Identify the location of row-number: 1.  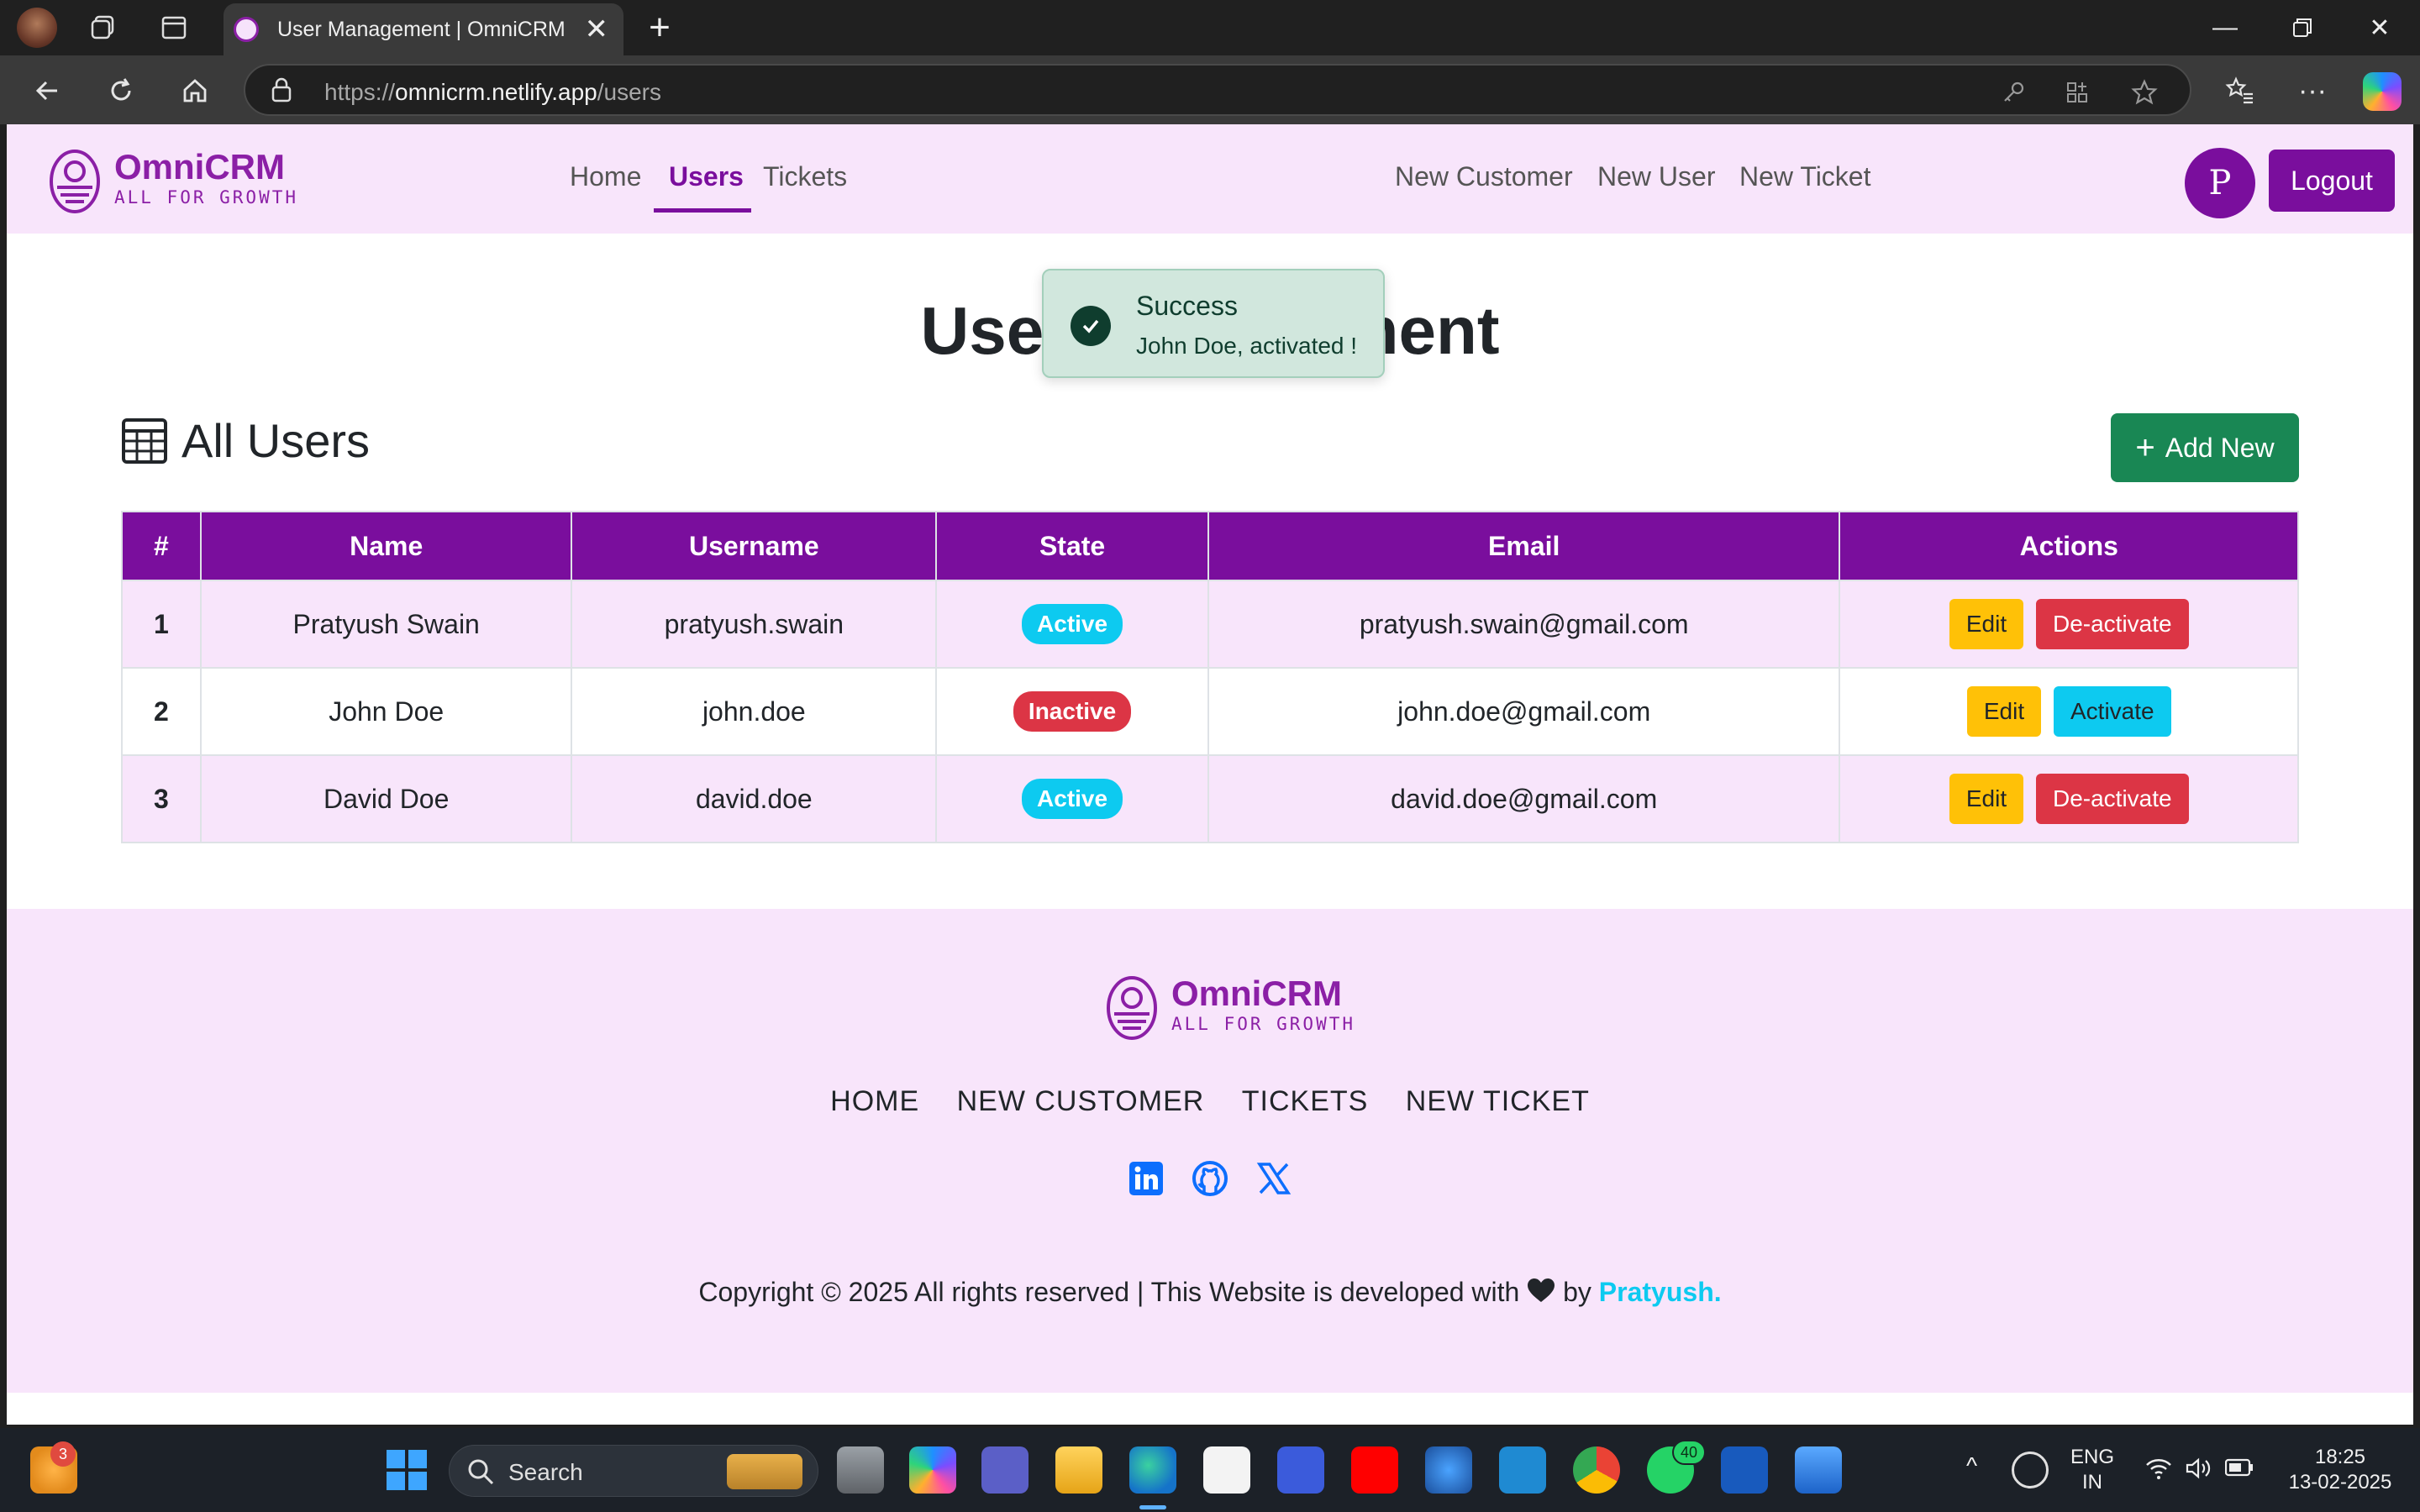
(161, 624).